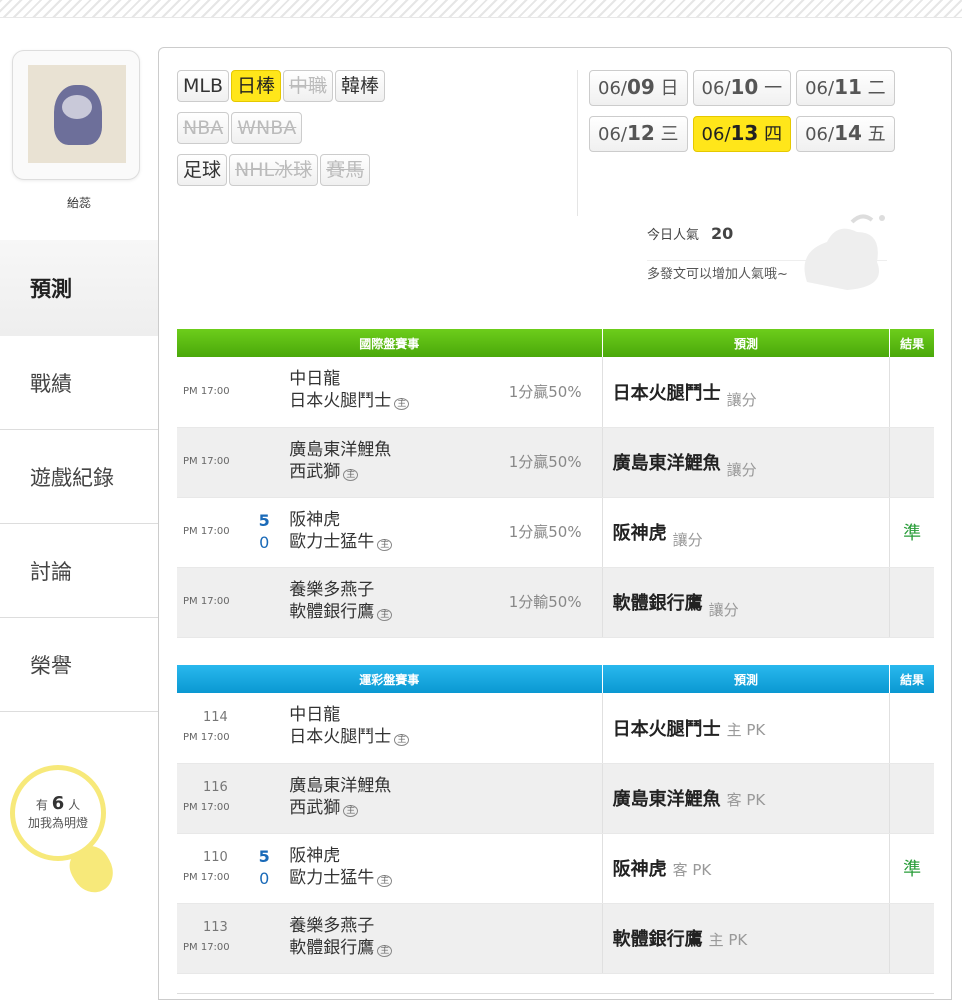 The image size is (962, 1000). I want to click on intl-header-pred: 預測, so click(746, 343).